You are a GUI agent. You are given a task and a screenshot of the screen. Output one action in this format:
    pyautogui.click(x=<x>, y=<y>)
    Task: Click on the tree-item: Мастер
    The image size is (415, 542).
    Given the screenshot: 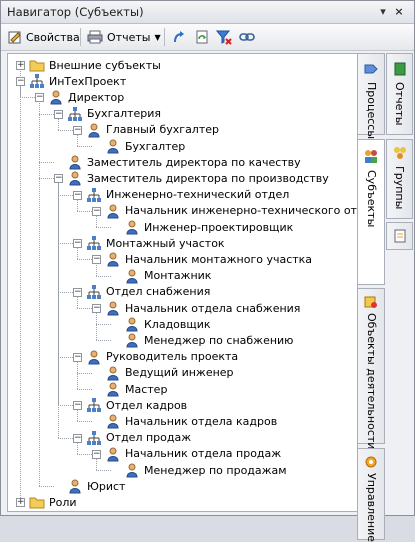 What is the action you would take?
    pyautogui.click(x=136, y=389)
    